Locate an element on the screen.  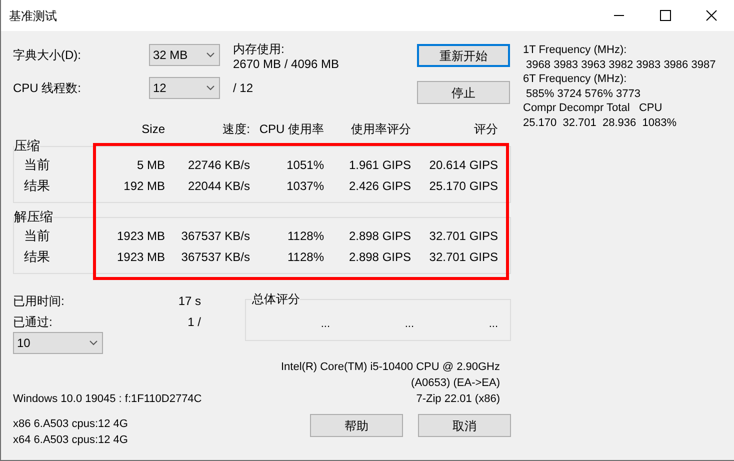
field-label: 内存使用: is located at coordinates (259, 49).